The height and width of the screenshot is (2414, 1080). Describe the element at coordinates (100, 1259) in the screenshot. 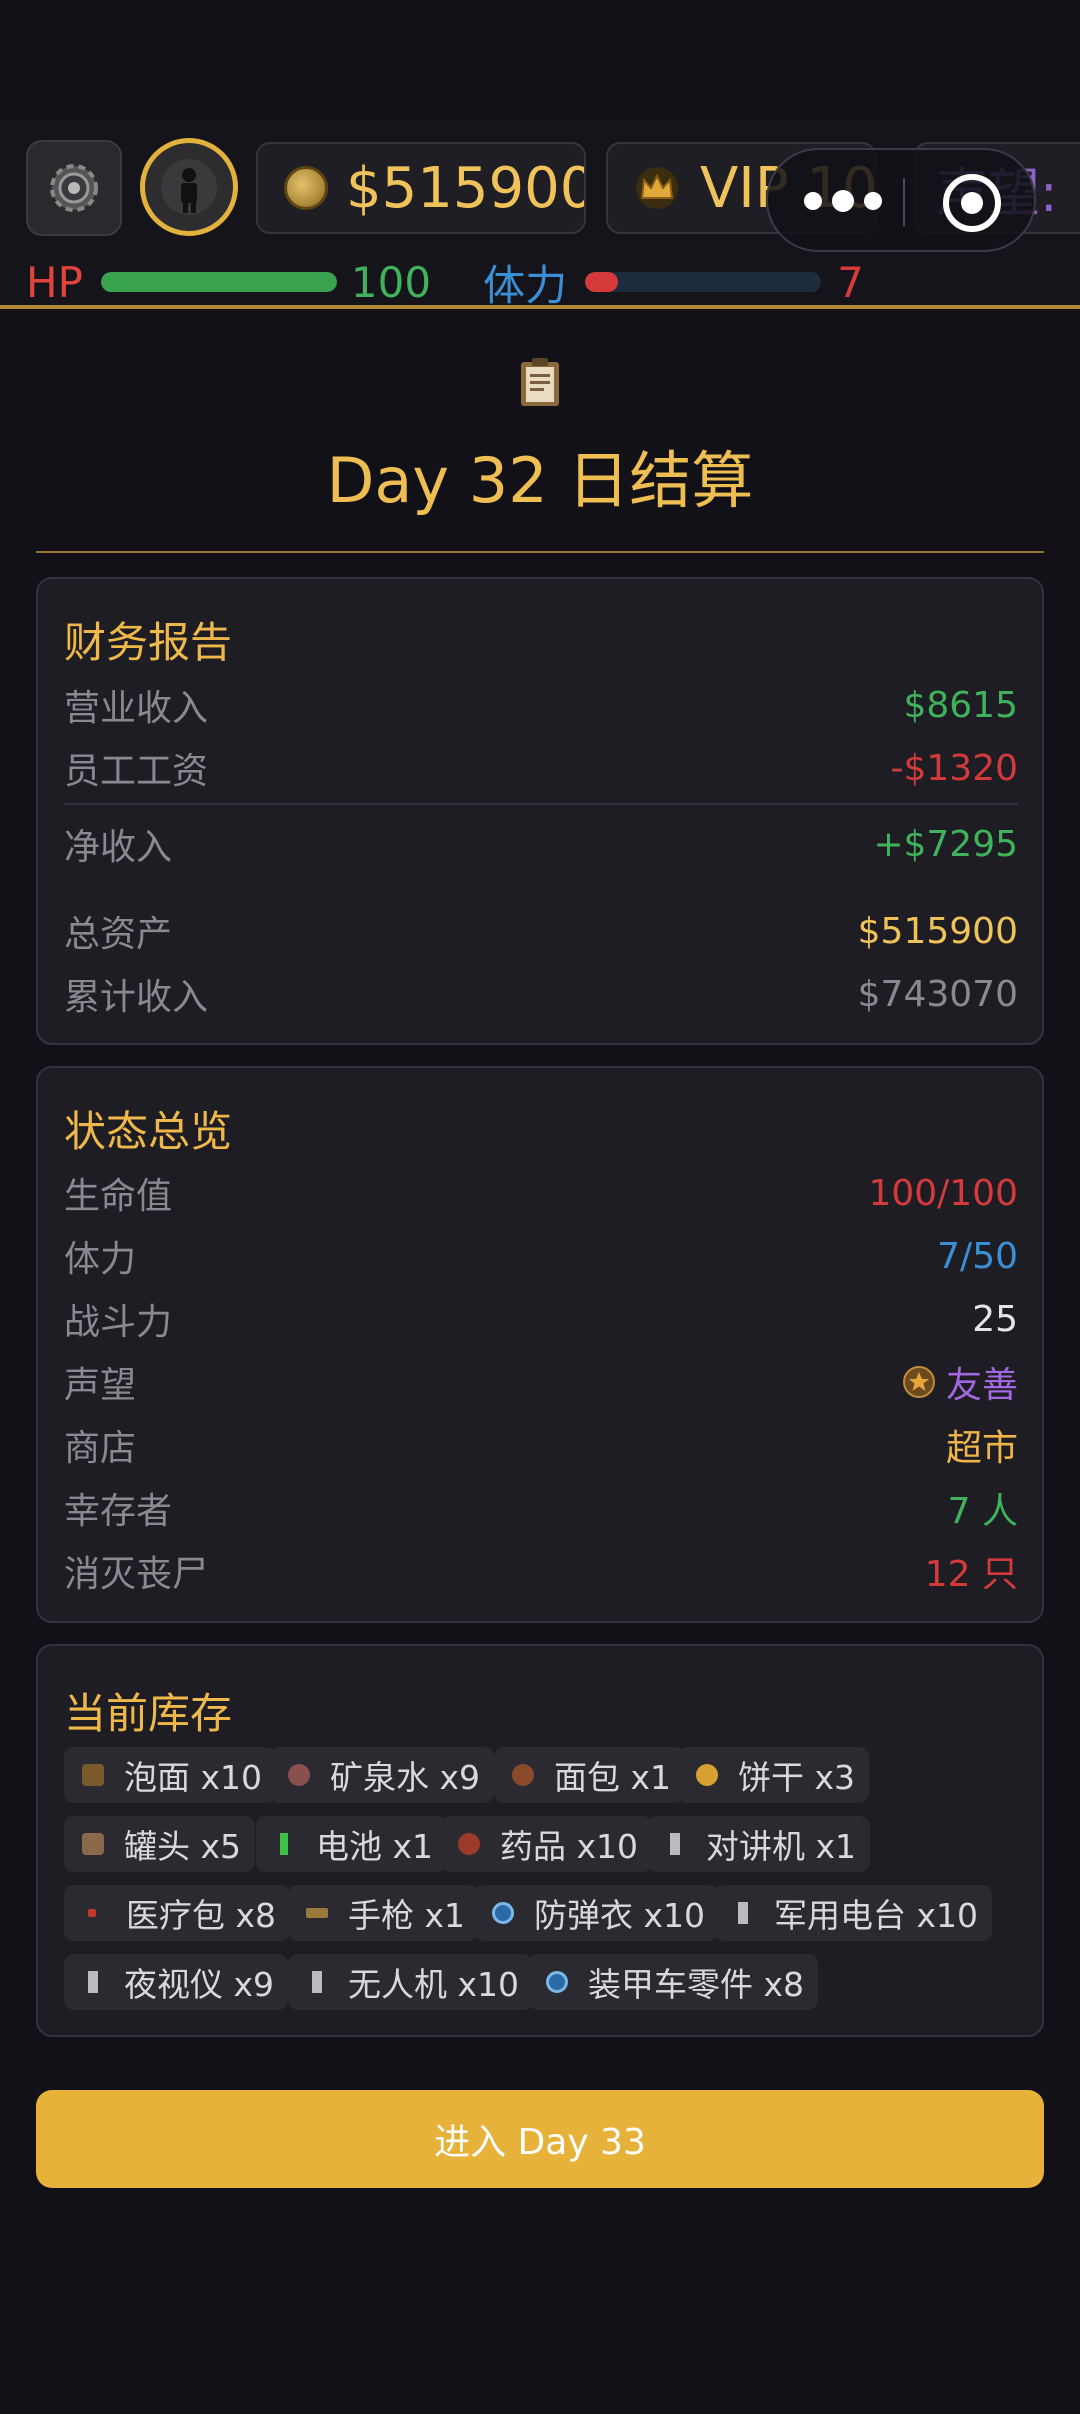

I see `status-stamina-label: 体力` at that location.